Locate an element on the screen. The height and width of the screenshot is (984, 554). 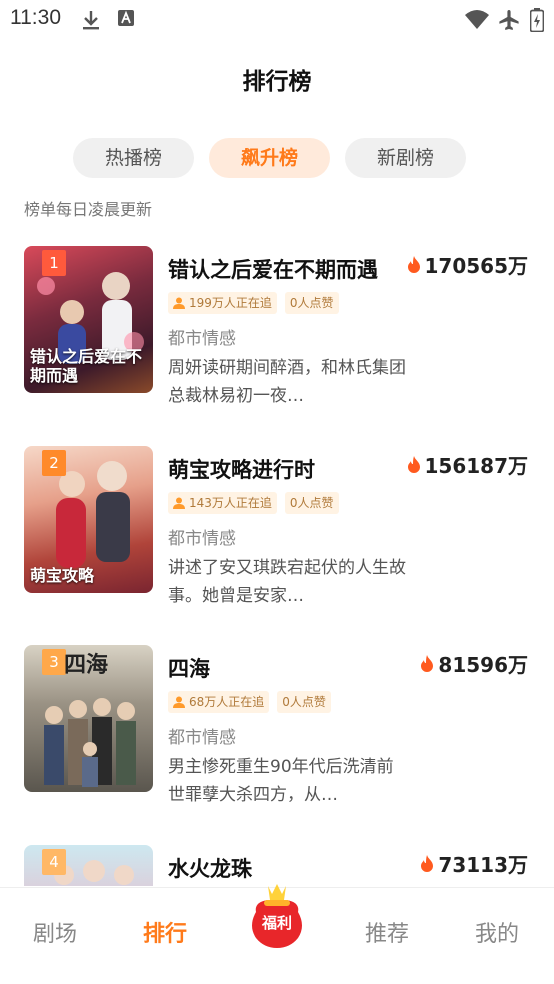
hot-value: 81596万 is located at coordinates (474, 663).